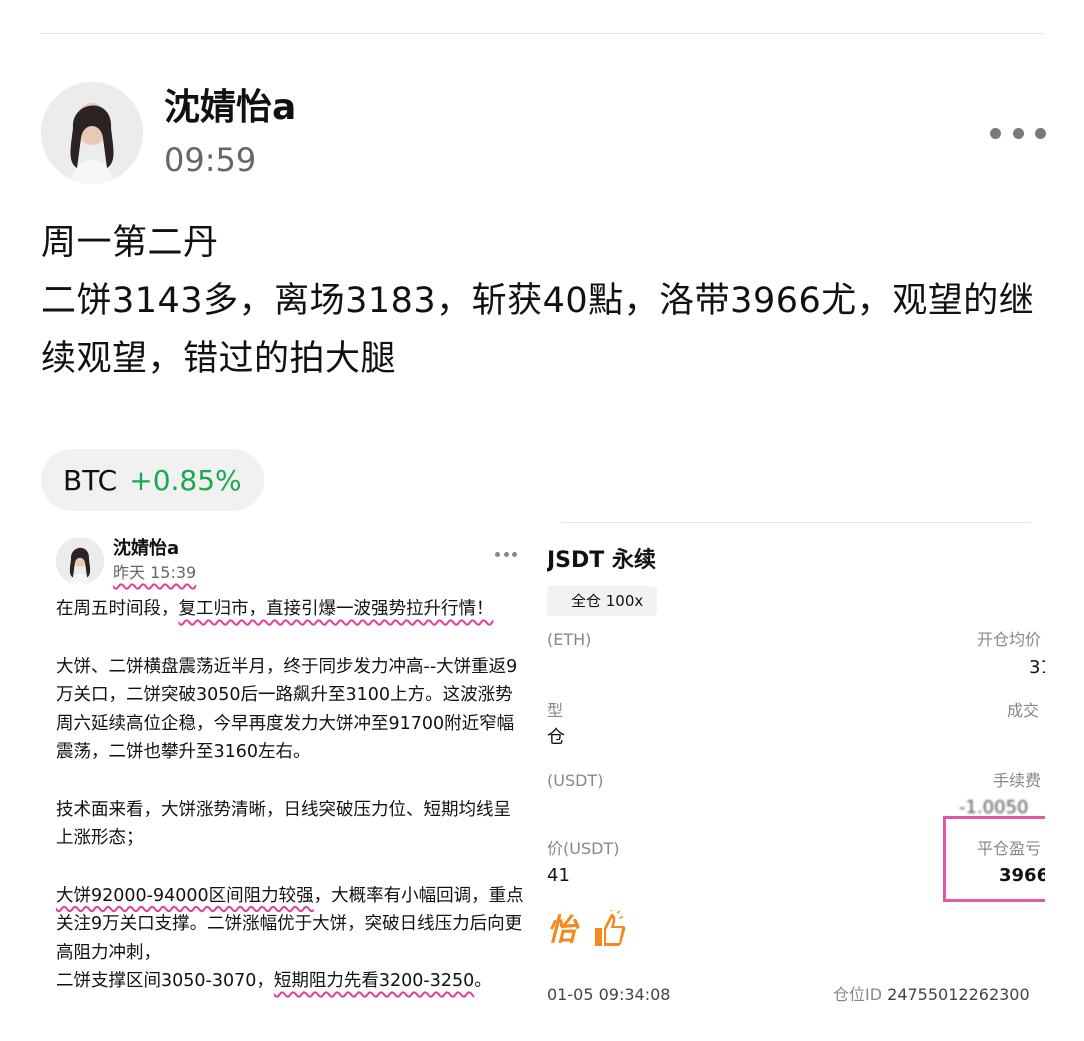 The height and width of the screenshot is (1041, 1084). What do you see at coordinates (609, 994) in the screenshot?
I see `order-time: 01-05 09:34:08` at bounding box center [609, 994].